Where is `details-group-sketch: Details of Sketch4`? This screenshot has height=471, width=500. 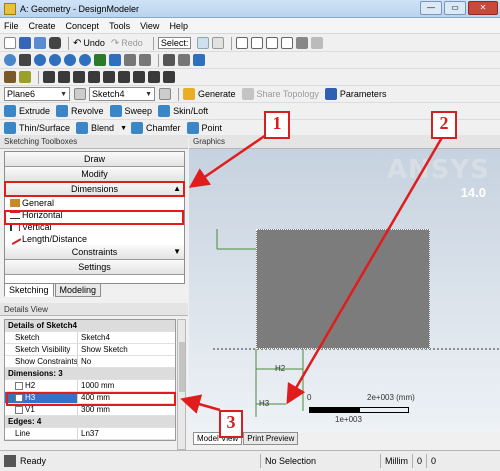 details-group-sketch: Details of Sketch4 is located at coordinates (90, 326).